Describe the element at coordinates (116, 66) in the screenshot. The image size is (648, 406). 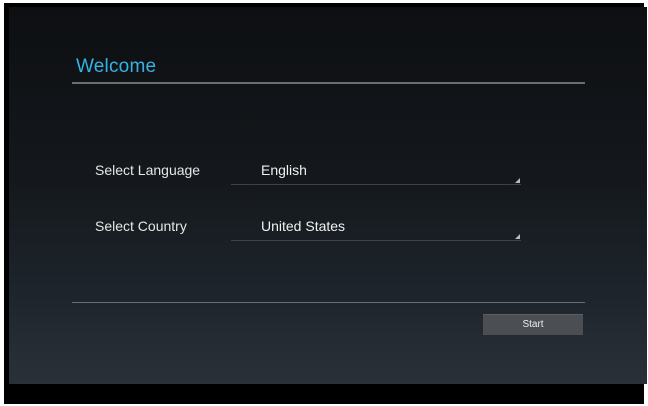
I see `page-title: Welcome` at that location.